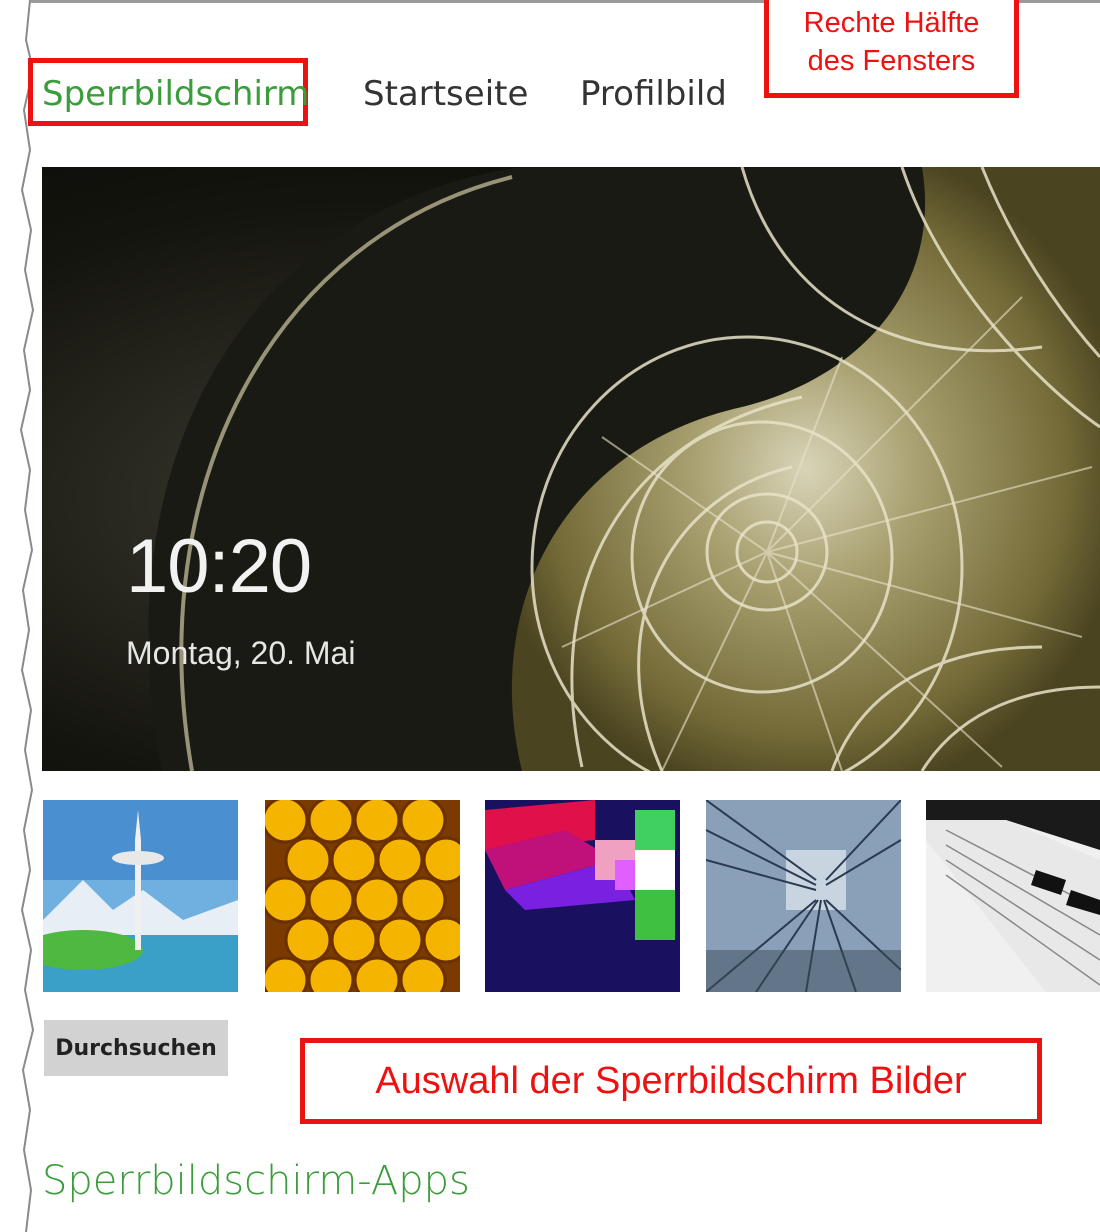 This screenshot has height=1232, width=1100. What do you see at coordinates (256, 1181) in the screenshot?
I see `section-title-lock-screen-apps: Sperrbildschirm-Apps` at bounding box center [256, 1181].